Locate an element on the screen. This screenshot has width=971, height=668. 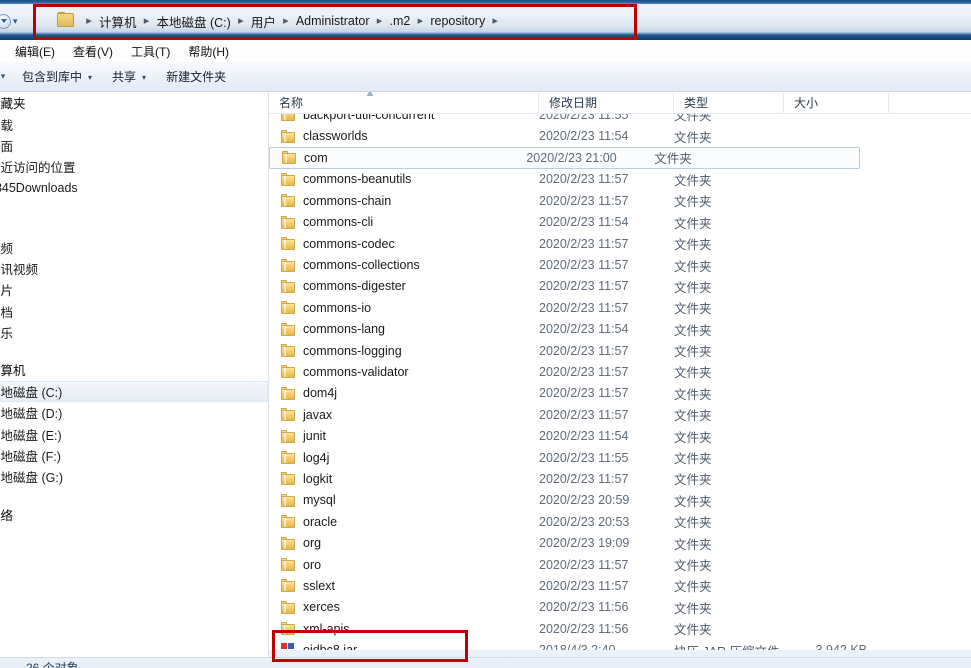
sidebar-item-recent-places: 最近访问的位置 is located at coordinates (134, 166).